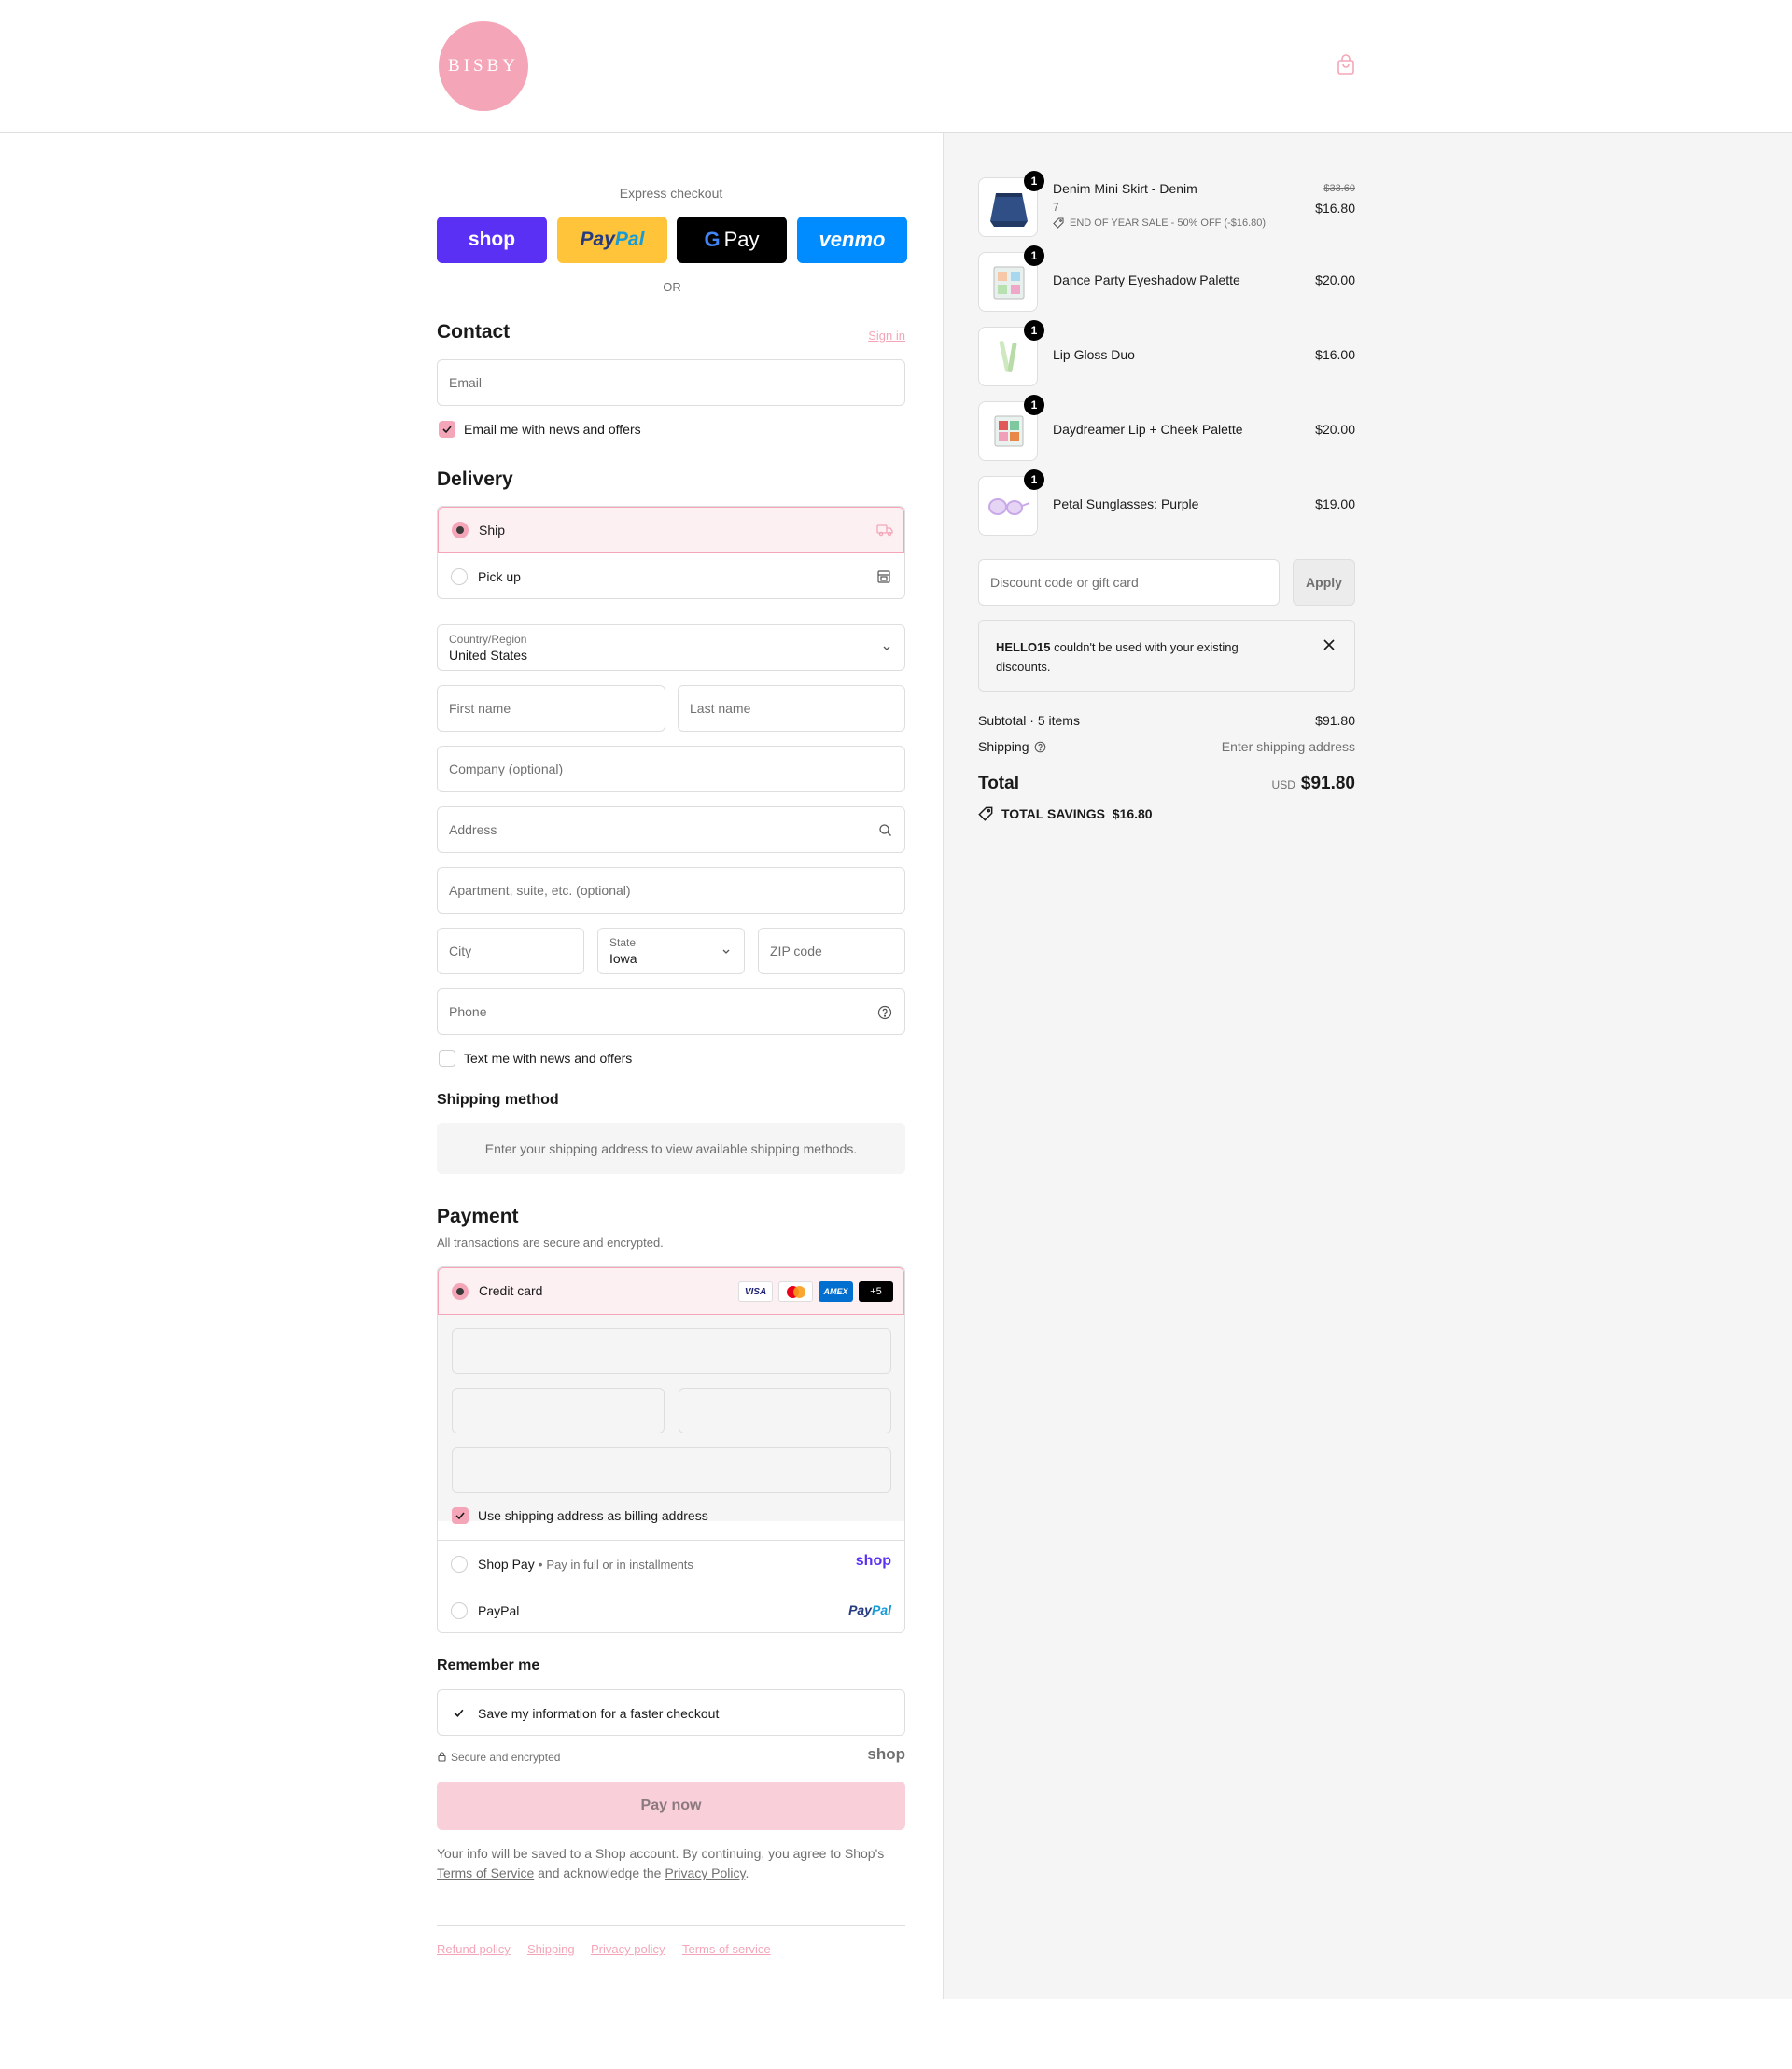  I want to click on item-name: Lip Gloss Duo, so click(1094, 354).